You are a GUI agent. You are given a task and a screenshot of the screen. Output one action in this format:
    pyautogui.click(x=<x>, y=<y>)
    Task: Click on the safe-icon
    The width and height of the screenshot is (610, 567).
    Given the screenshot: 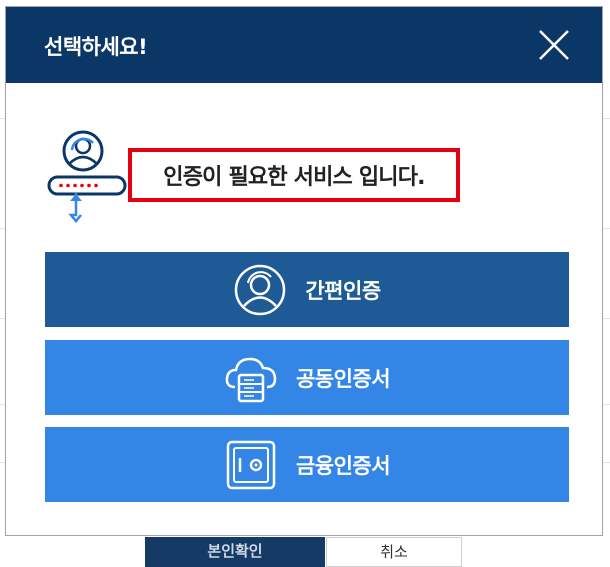 What is the action you would take?
    pyautogui.click(x=251, y=465)
    